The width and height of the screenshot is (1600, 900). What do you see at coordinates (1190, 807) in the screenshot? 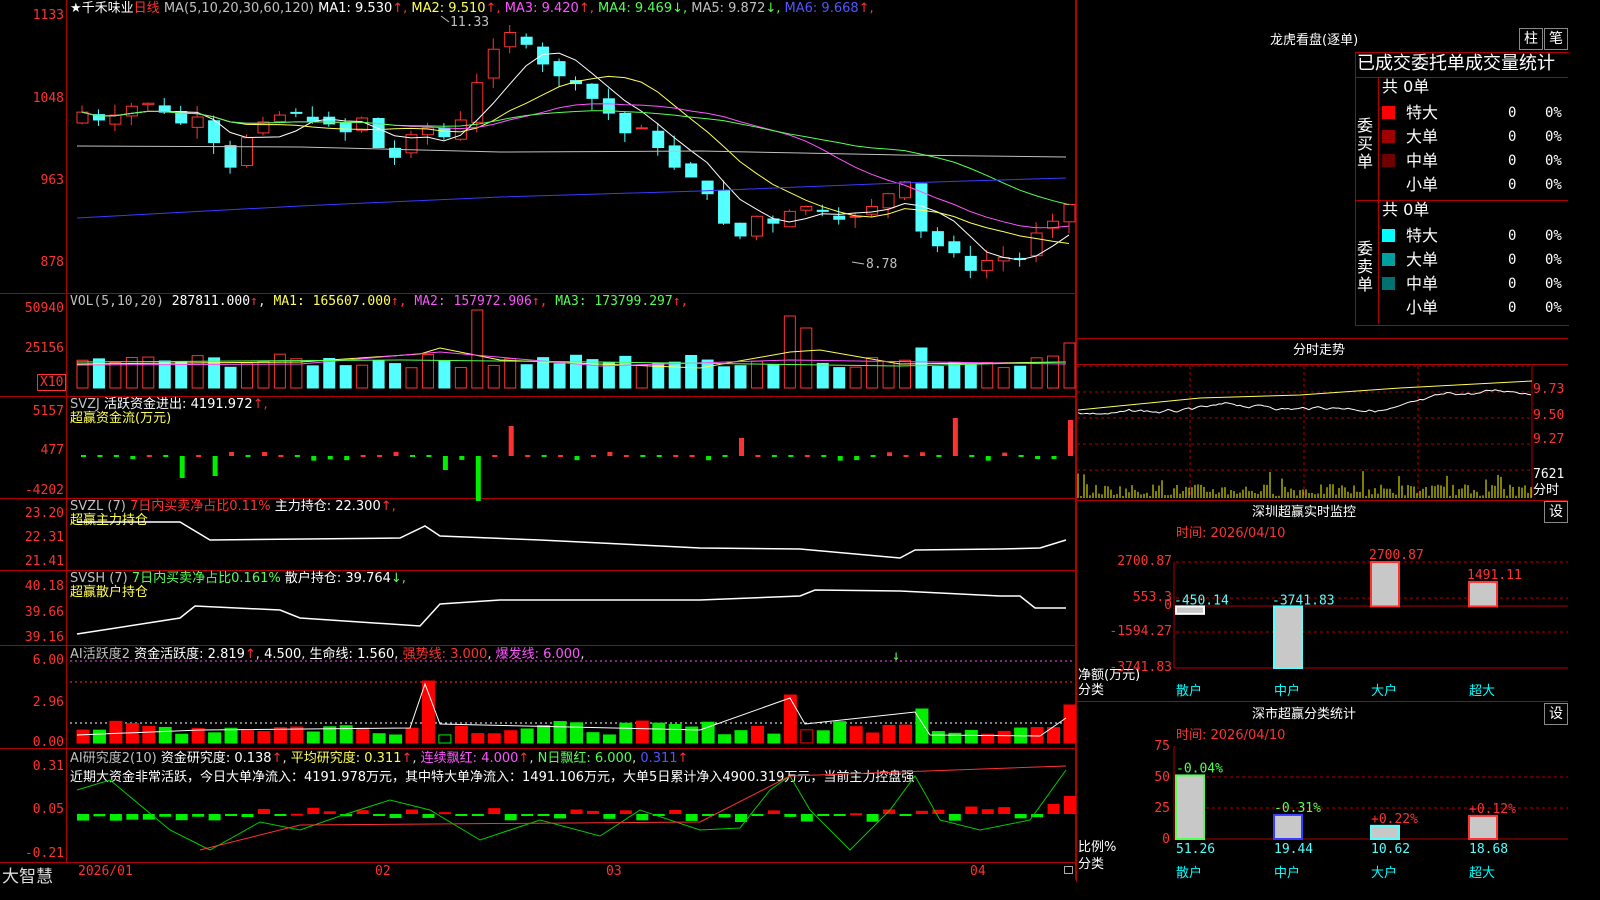
I see `sz-class-bar` at bounding box center [1190, 807].